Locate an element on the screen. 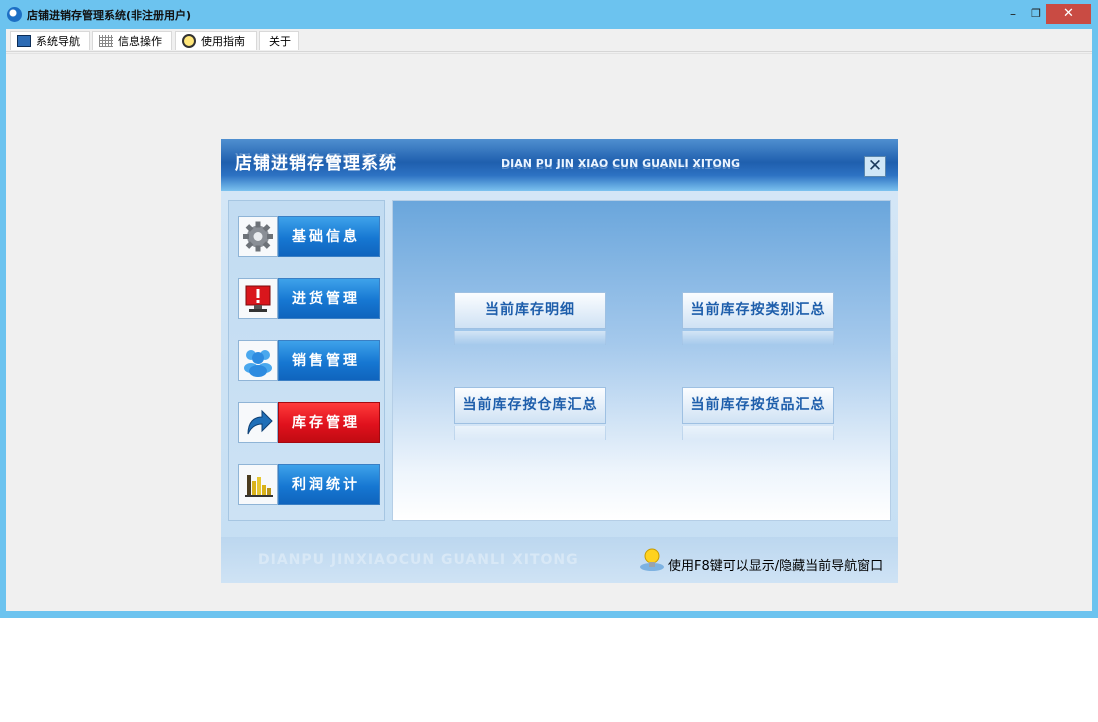  dialog-title-reflection: 店铺进销存管理系统 is located at coordinates (316, 157).